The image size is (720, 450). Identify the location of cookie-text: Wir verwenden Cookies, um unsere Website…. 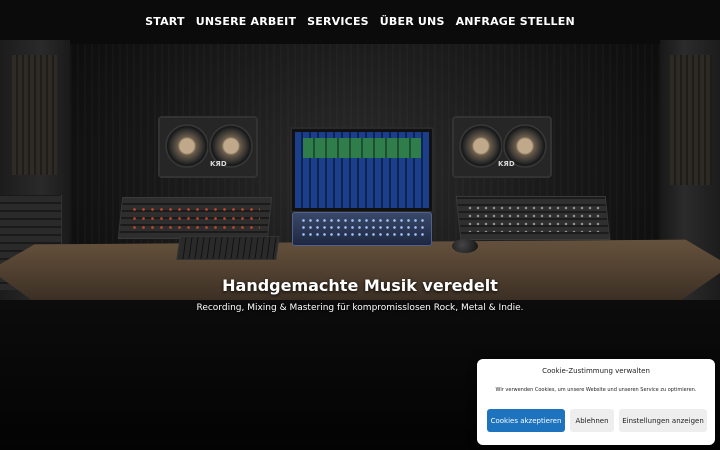
(596, 390).